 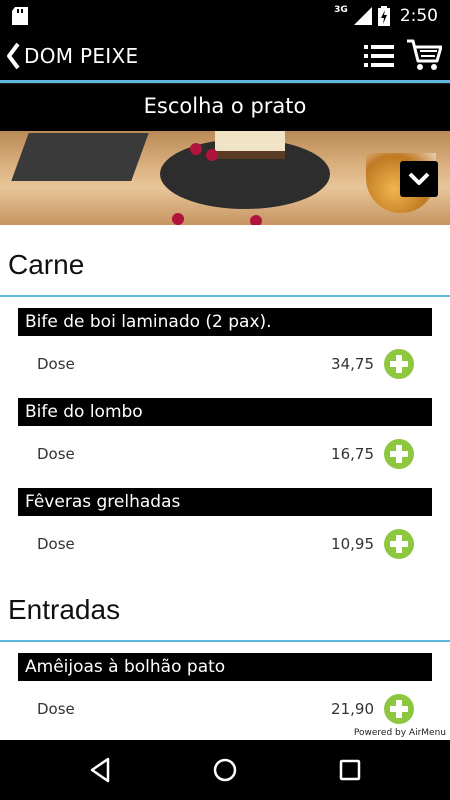 I want to click on cake-slice, so click(x=250, y=145).